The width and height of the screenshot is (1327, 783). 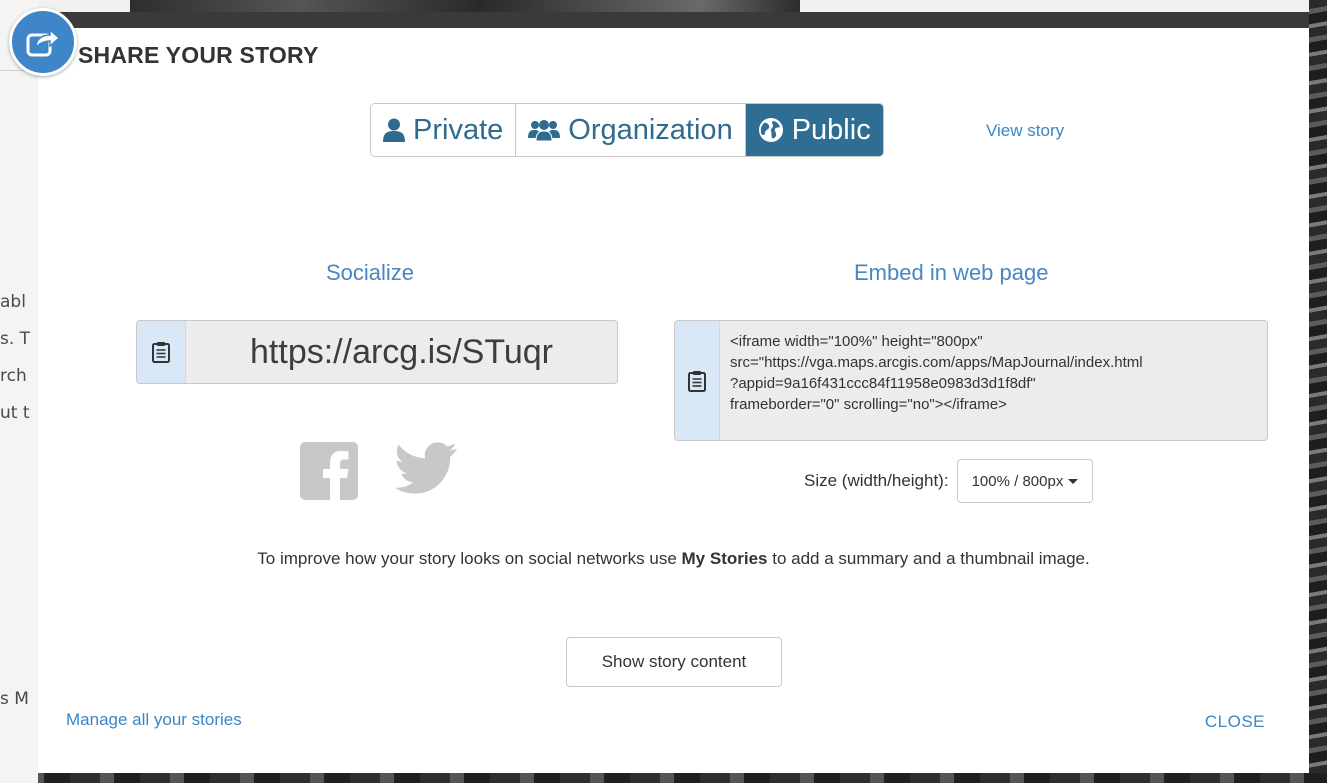 I want to click on facebook-share-button, so click(x=329, y=471).